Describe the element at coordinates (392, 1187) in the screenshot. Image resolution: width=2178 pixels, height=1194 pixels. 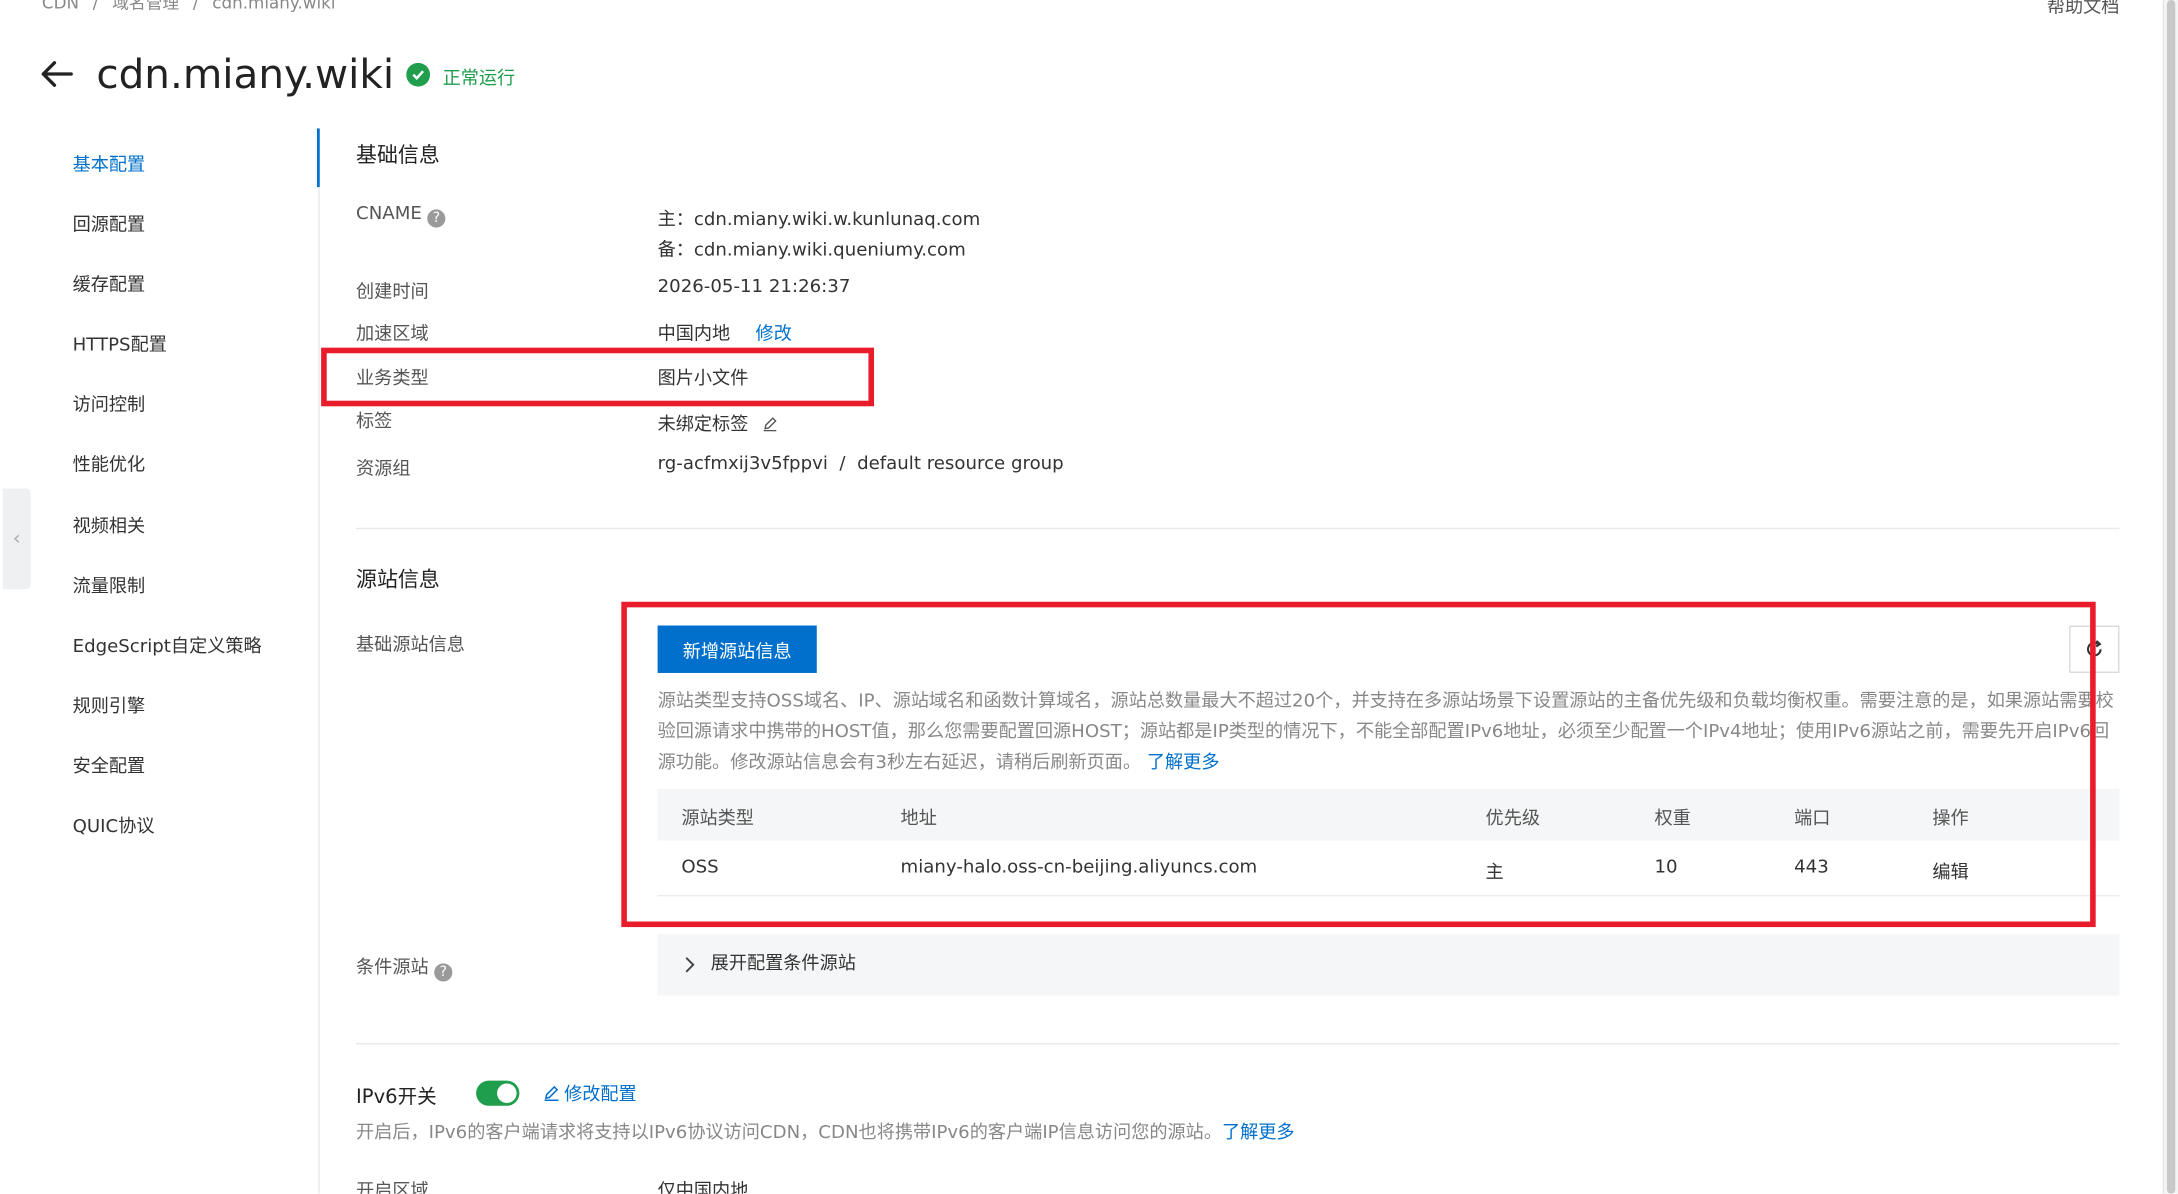
I see `ipv6-region-label: 开启区域` at that location.